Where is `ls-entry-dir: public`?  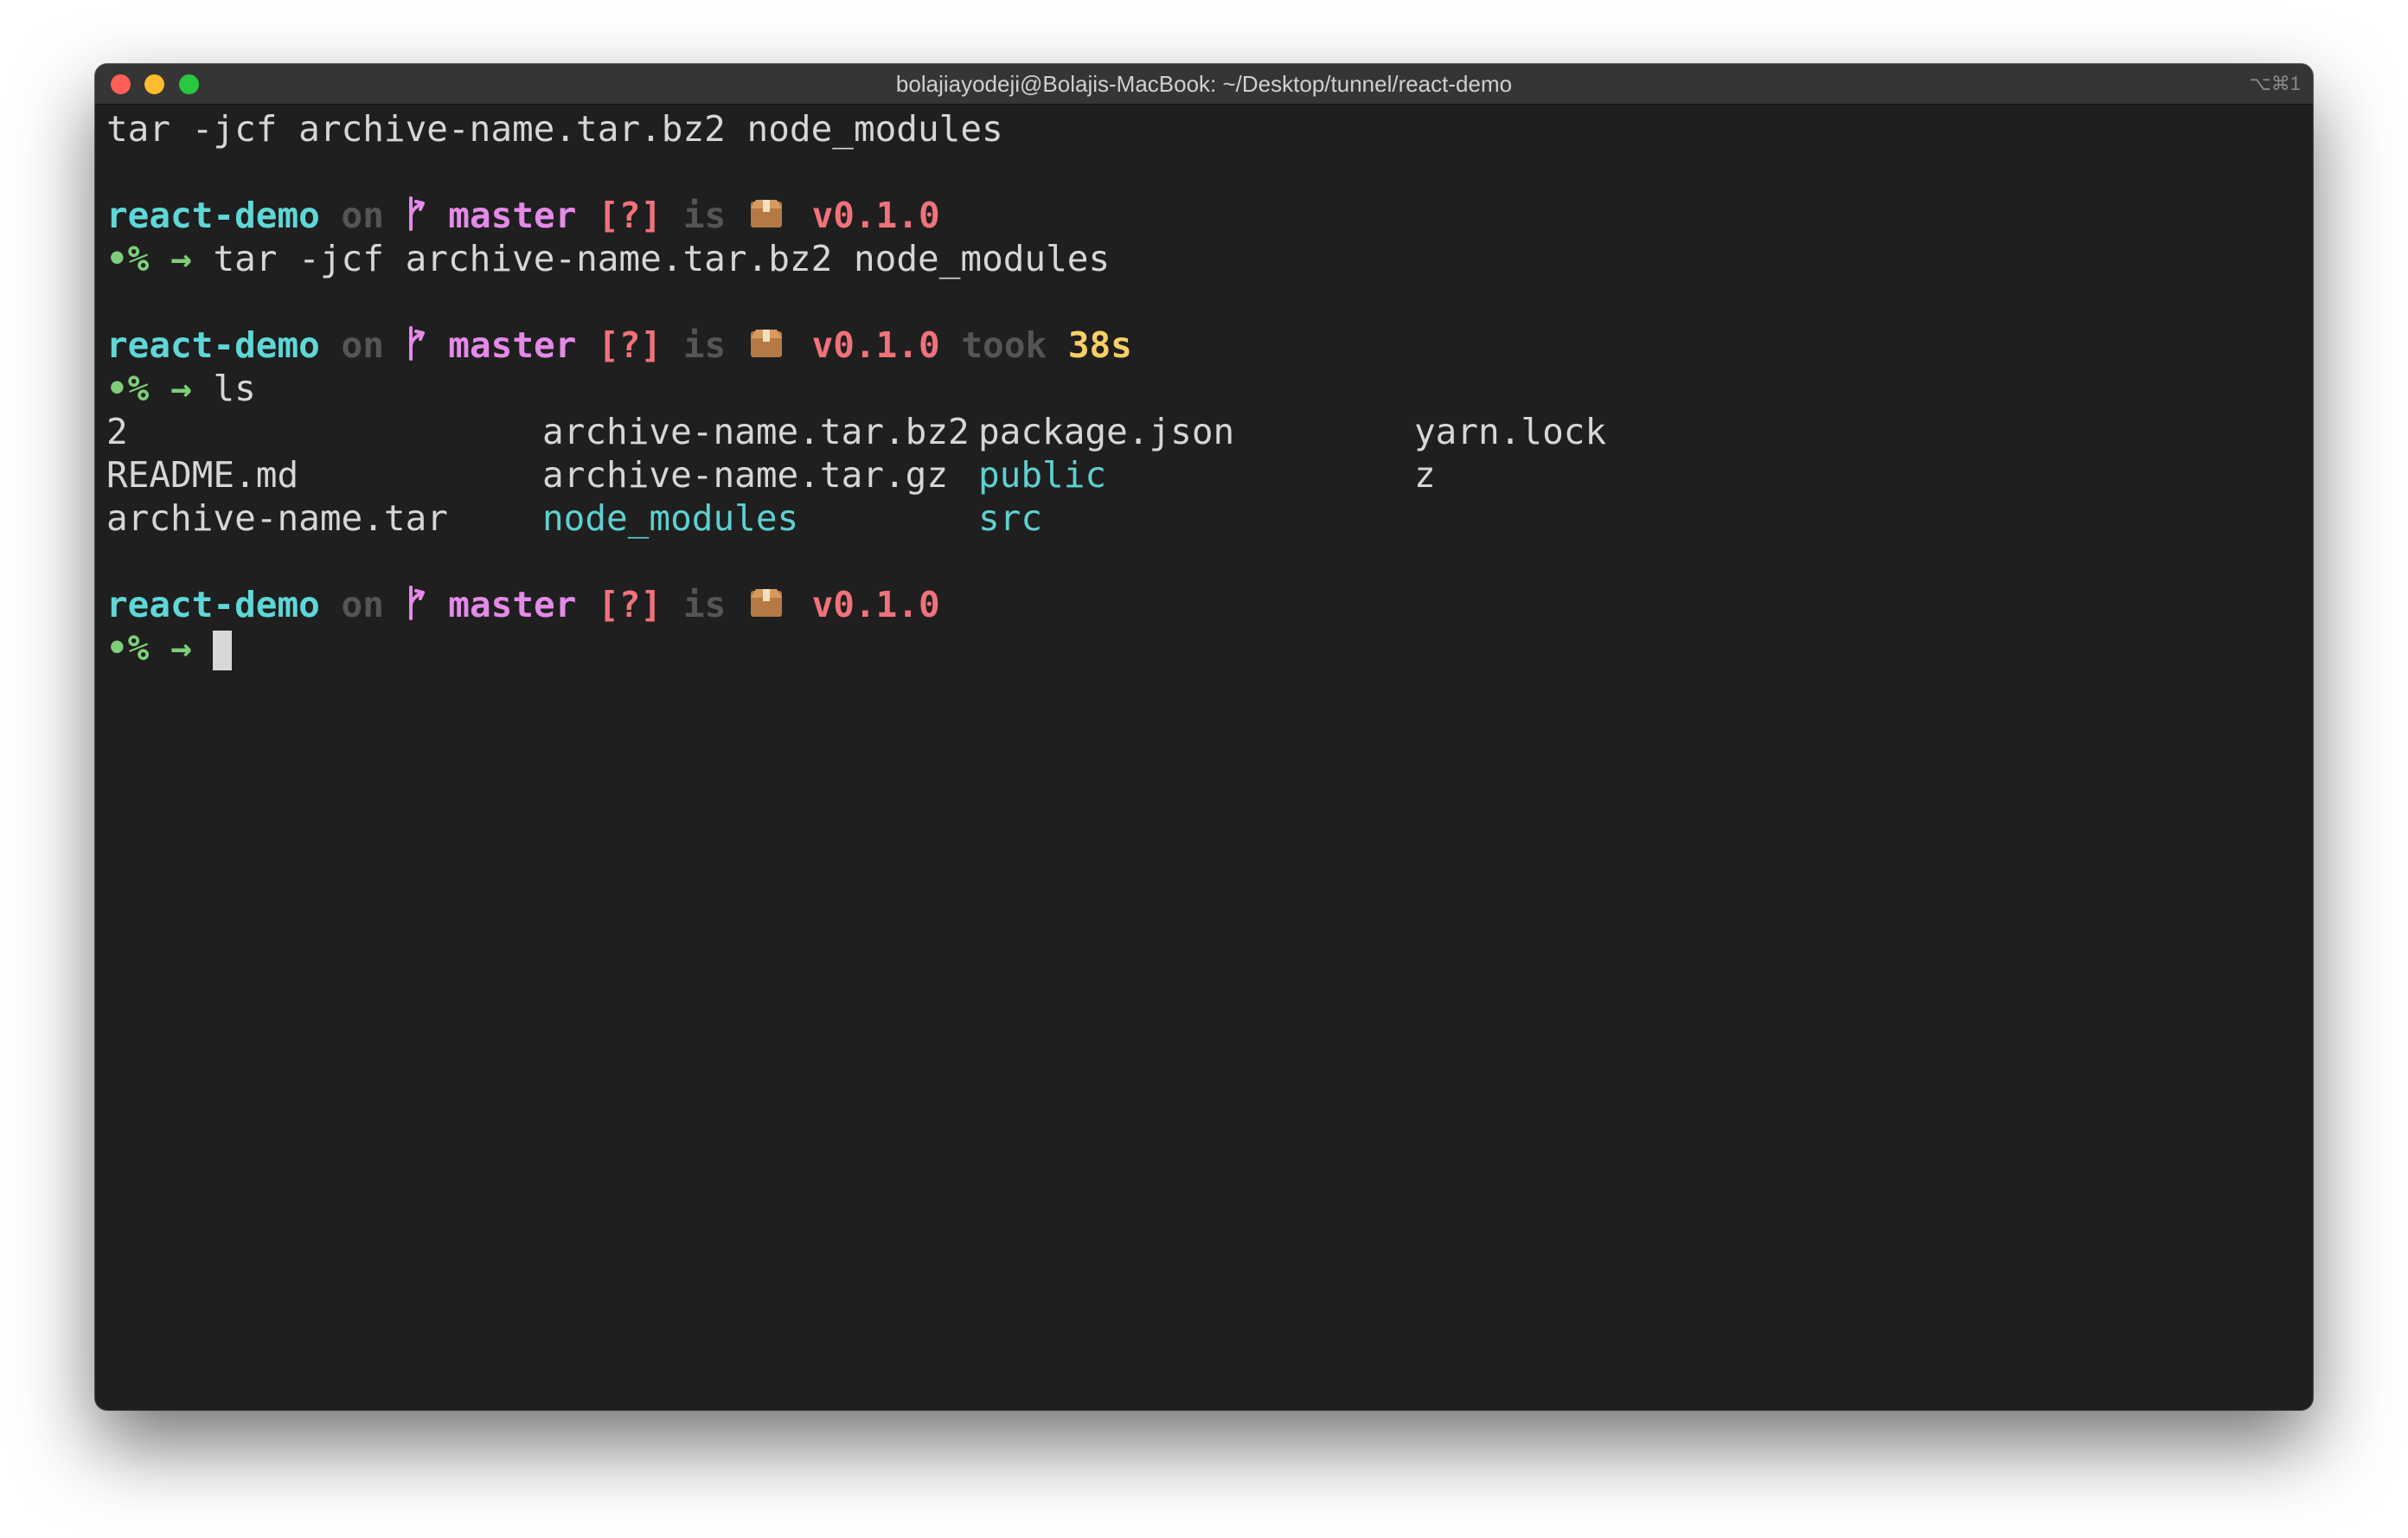 ls-entry-dir: public is located at coordinates (1042, 475).